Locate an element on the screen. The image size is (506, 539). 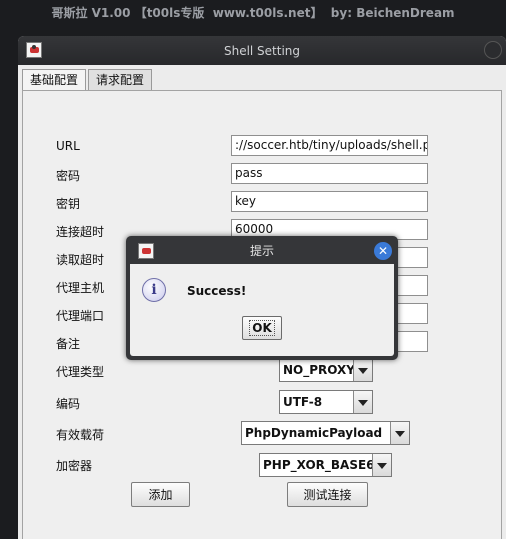
window-title: Shell Setting is located at coordinates (262, 50).